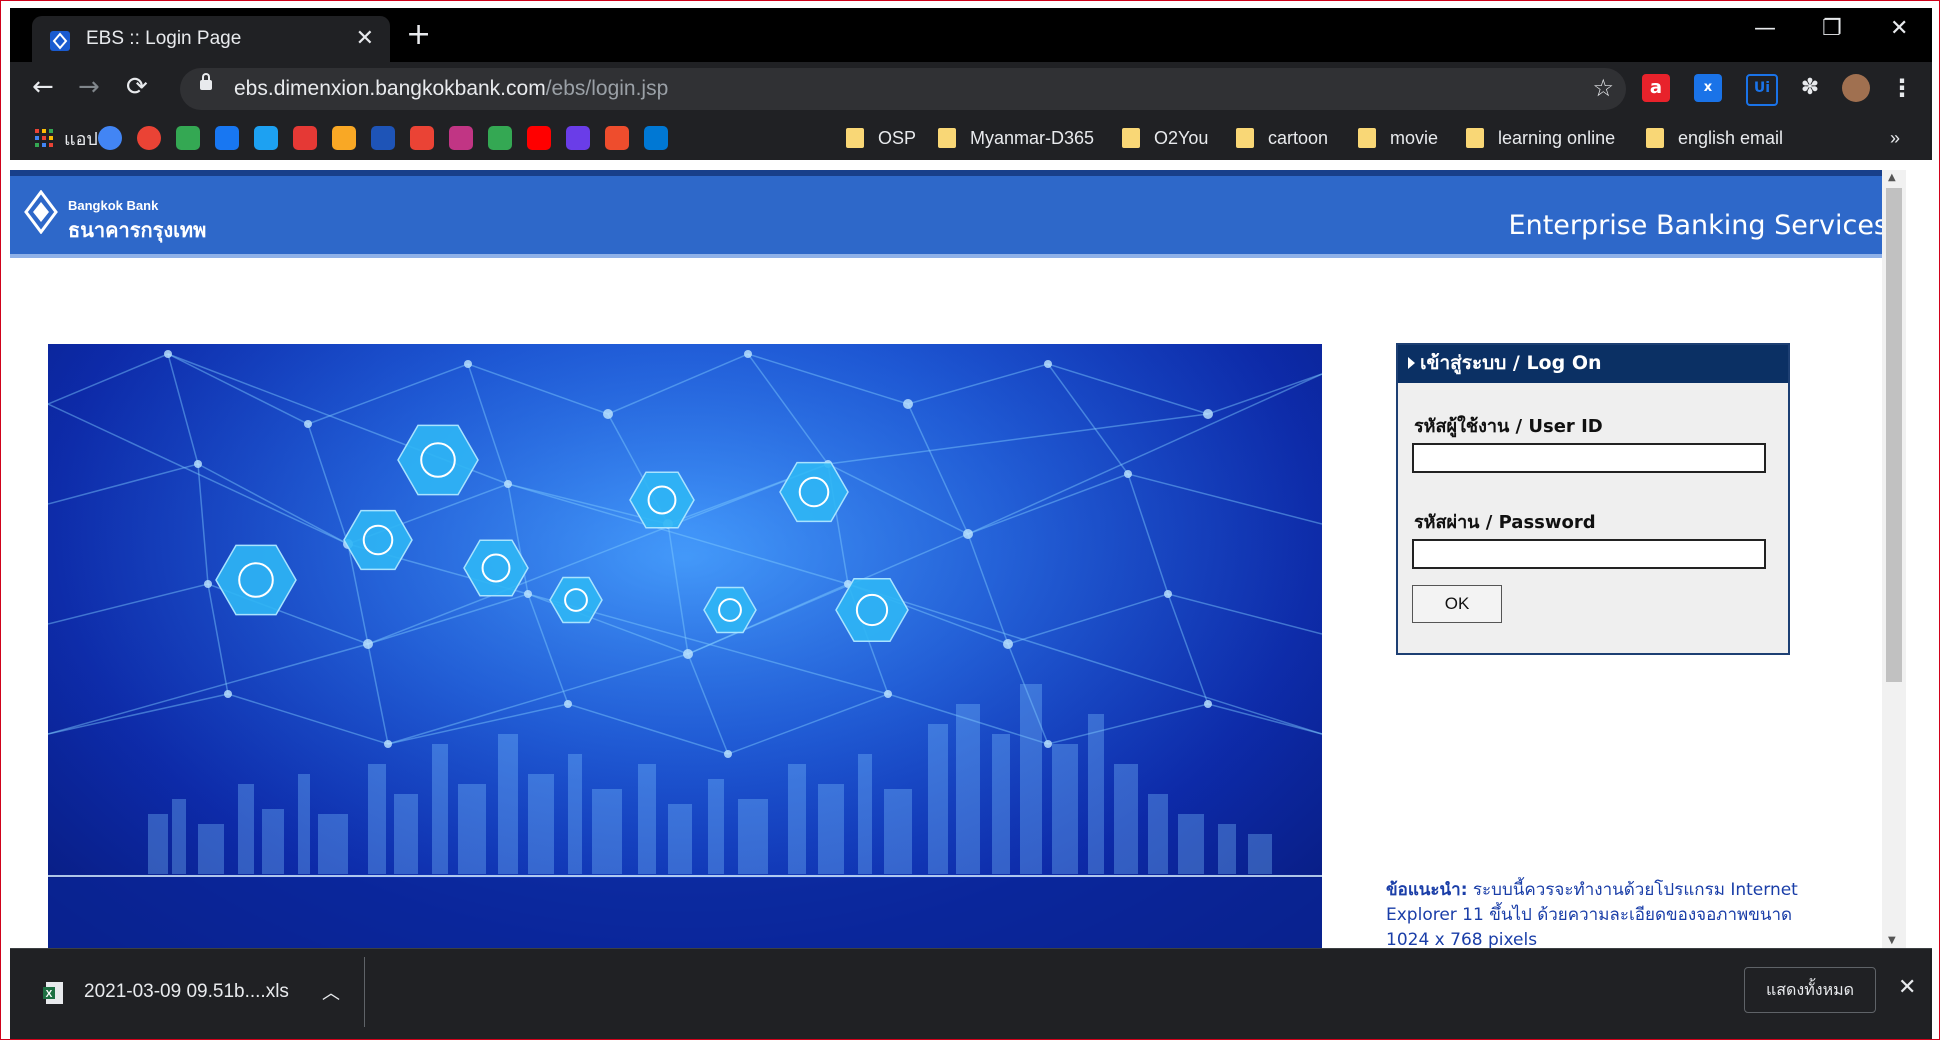 This screenshot has width=1942, height=1042. Describe the element at coordinates (461, 138) in the screenshot. I see `instagram-icon` at that location.